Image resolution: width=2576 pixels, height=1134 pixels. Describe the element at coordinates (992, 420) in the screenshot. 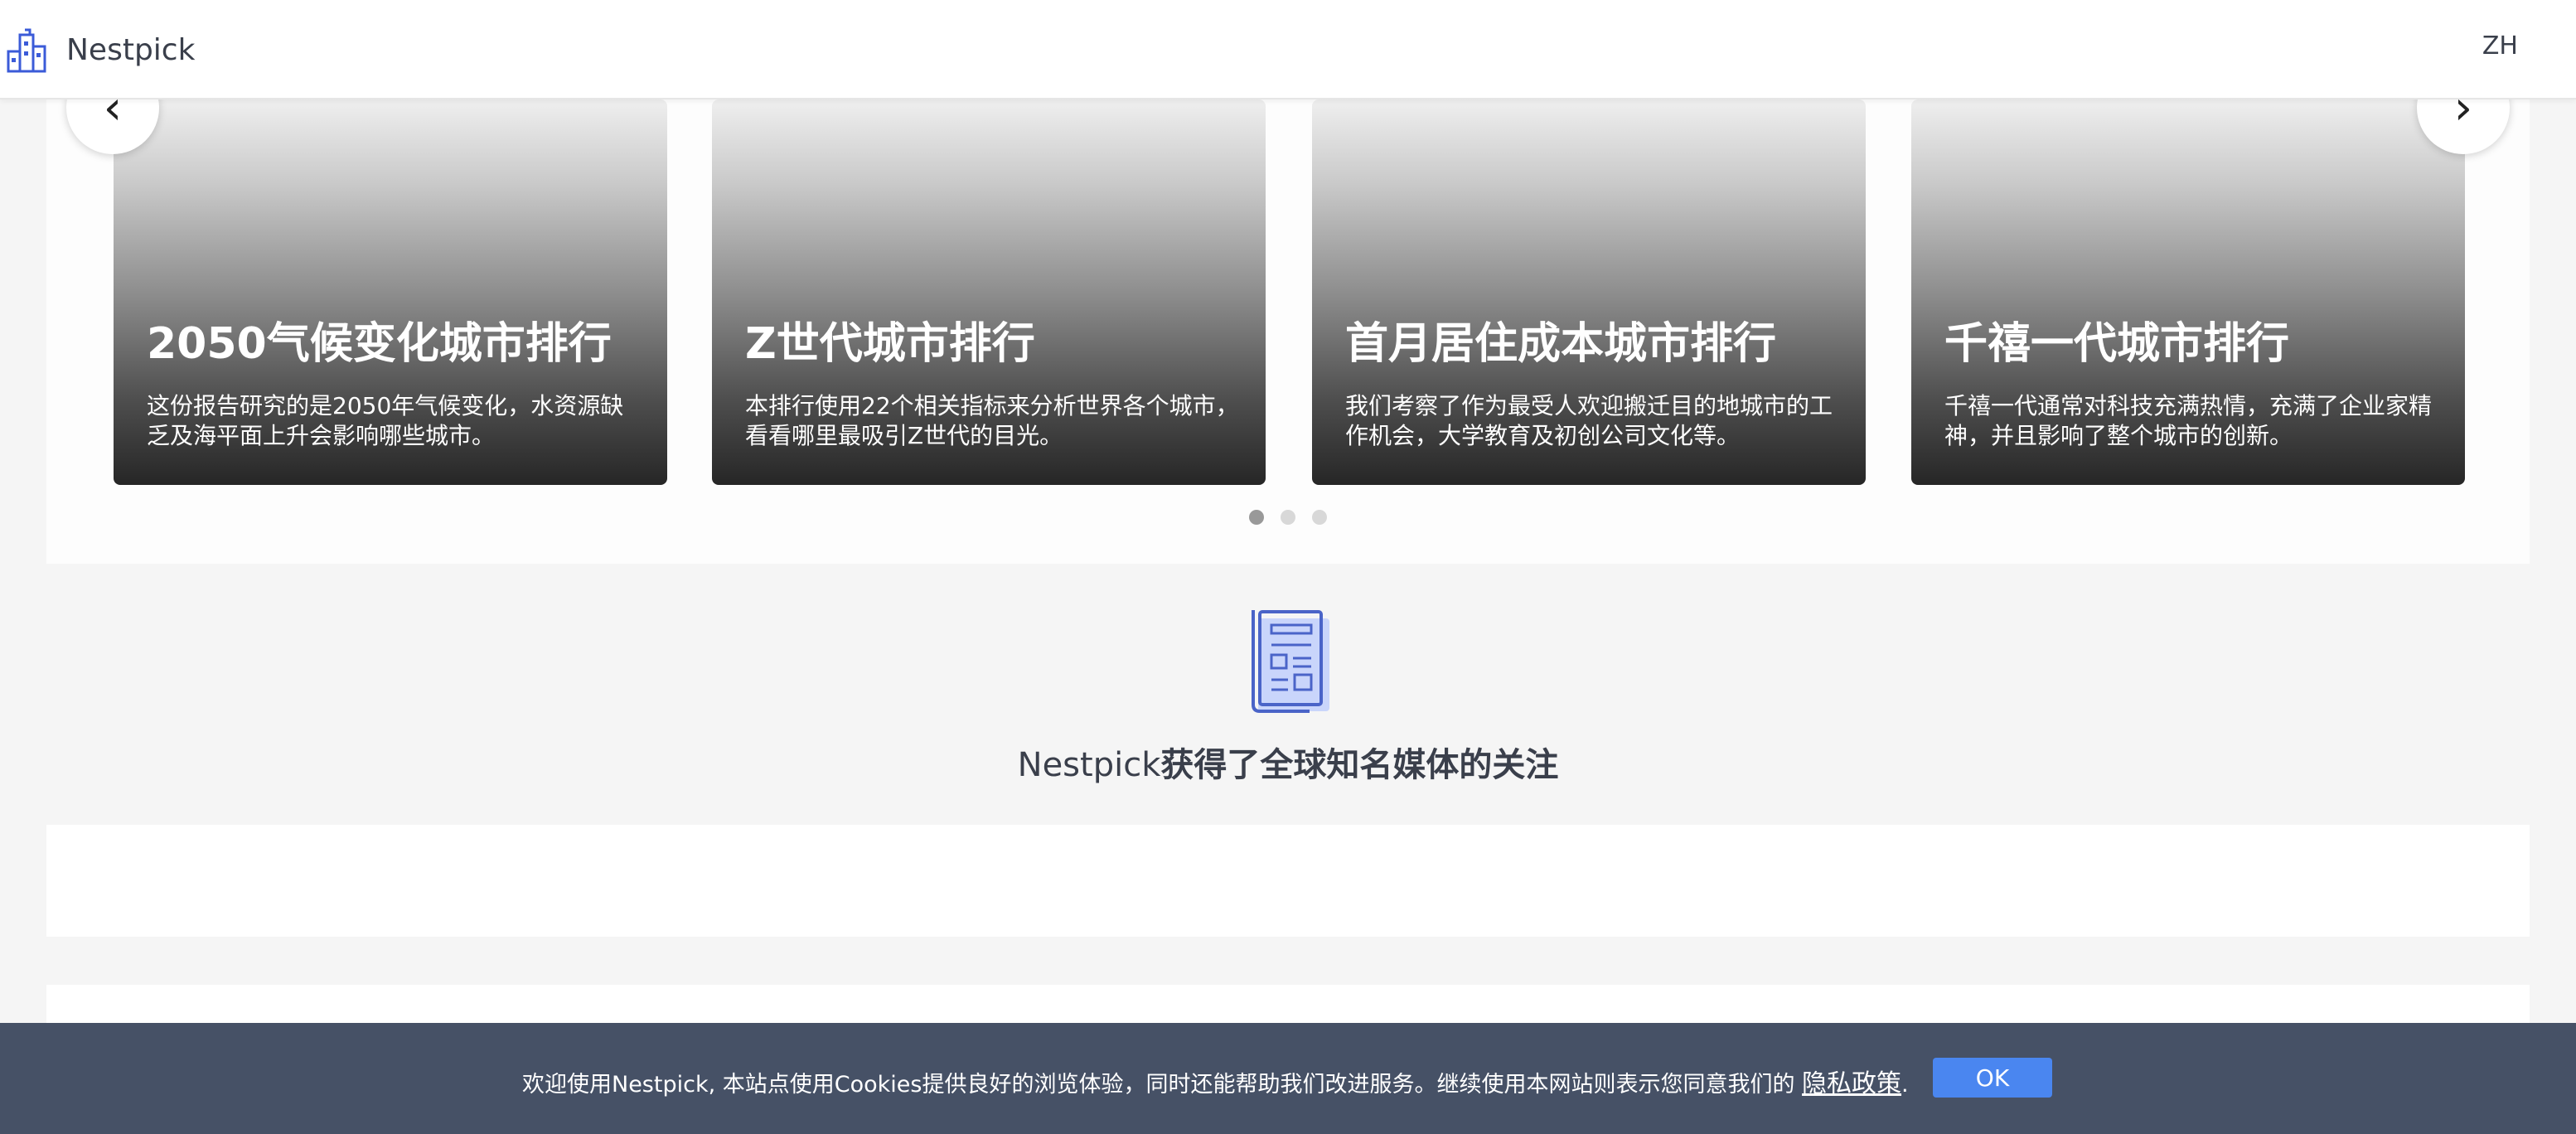

I see `card-description: 本排行使用22个相关指标来分析世界各个城市，看看哪里最吸引Z世代的目光。` at that location.